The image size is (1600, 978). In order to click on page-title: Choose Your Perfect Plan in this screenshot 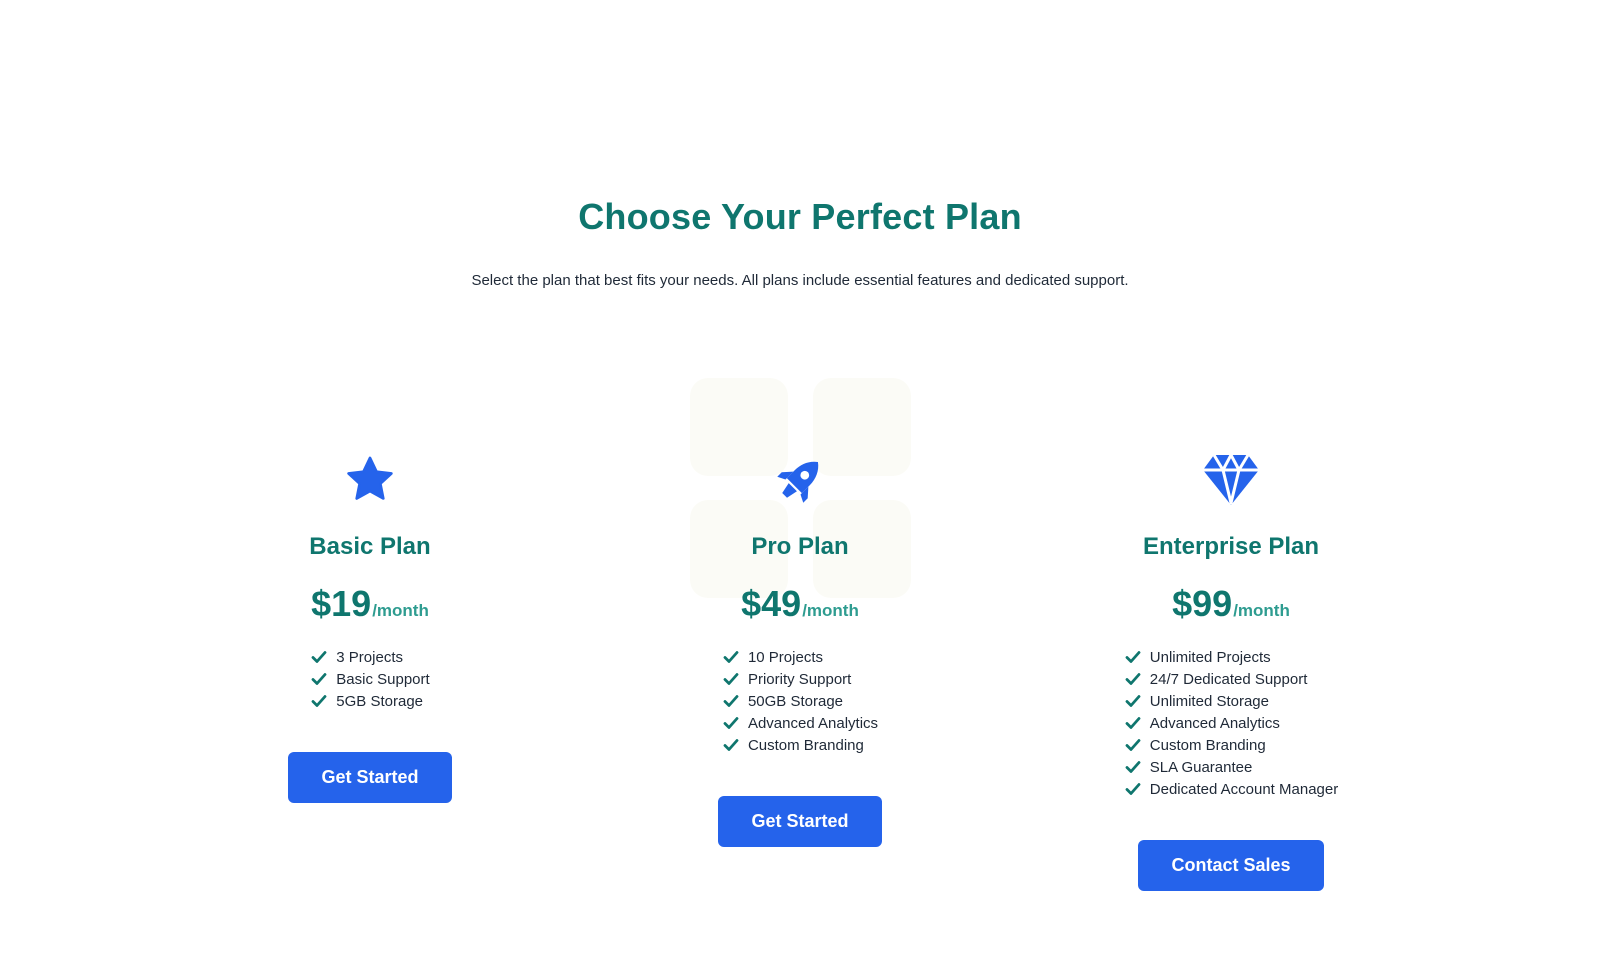, I will do `click(800, 216)`.